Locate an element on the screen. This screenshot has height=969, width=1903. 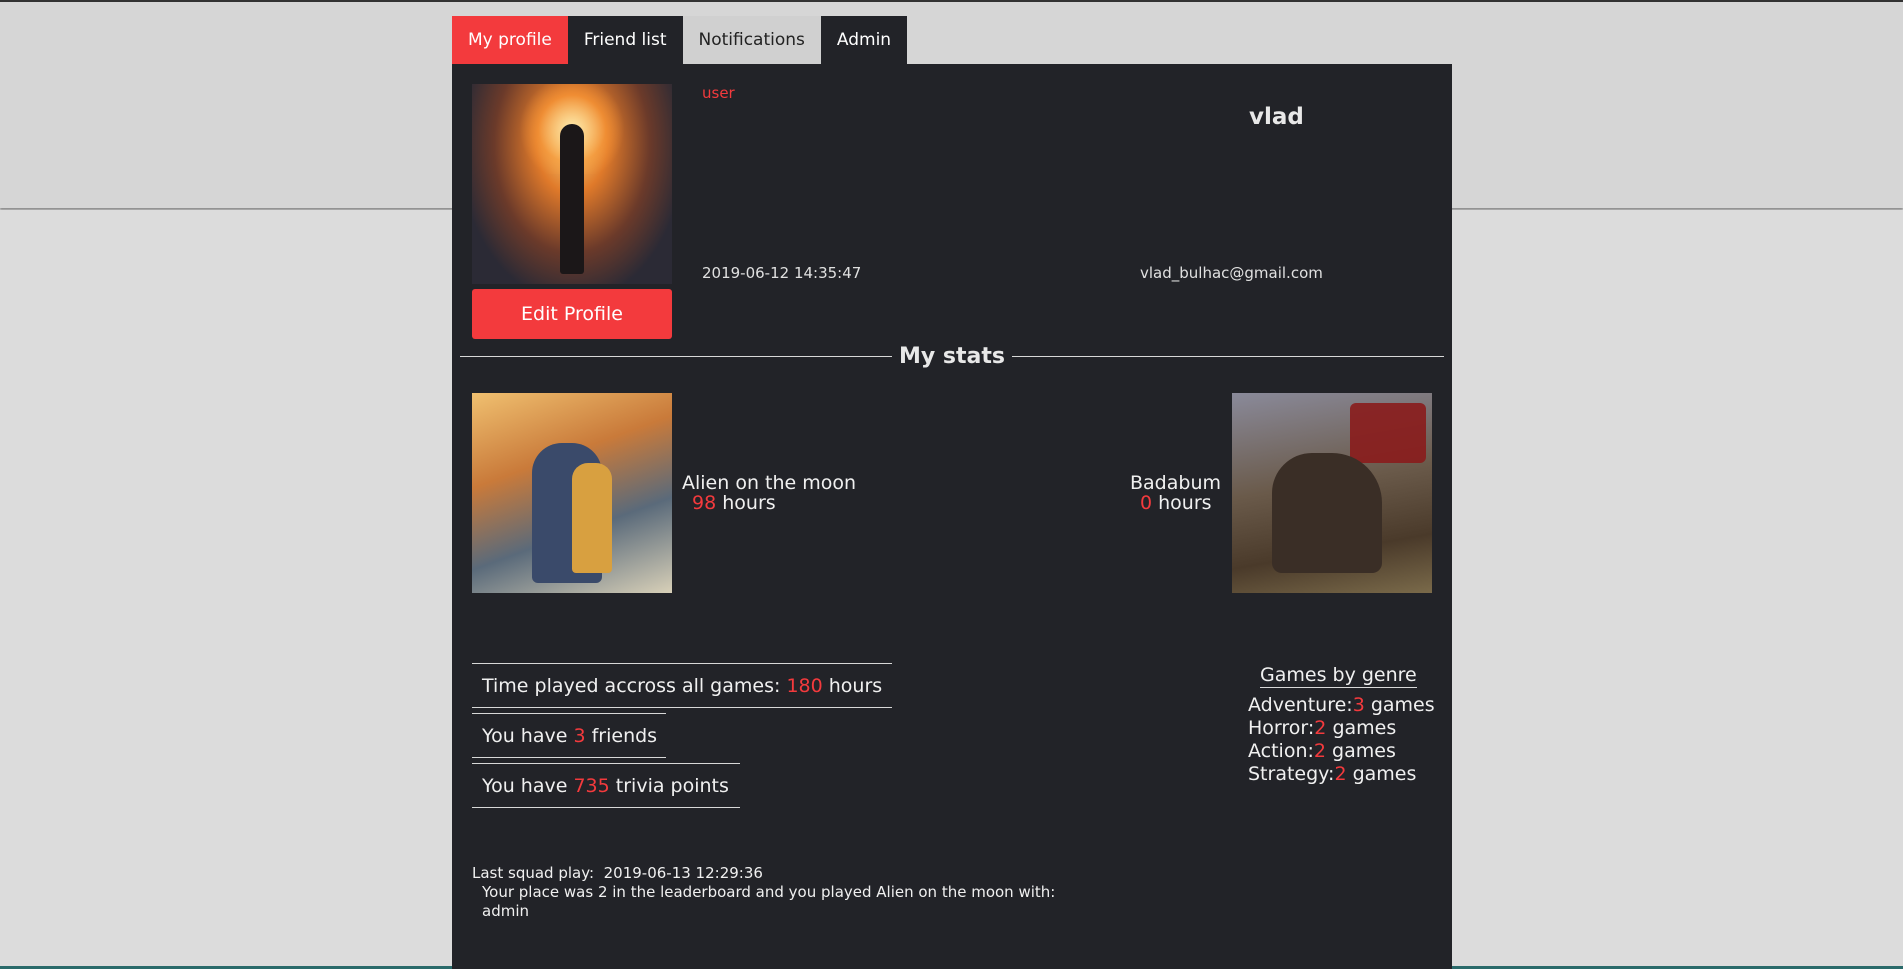
genre-item: Horror:2 games is located at coordinates (1341, 728).